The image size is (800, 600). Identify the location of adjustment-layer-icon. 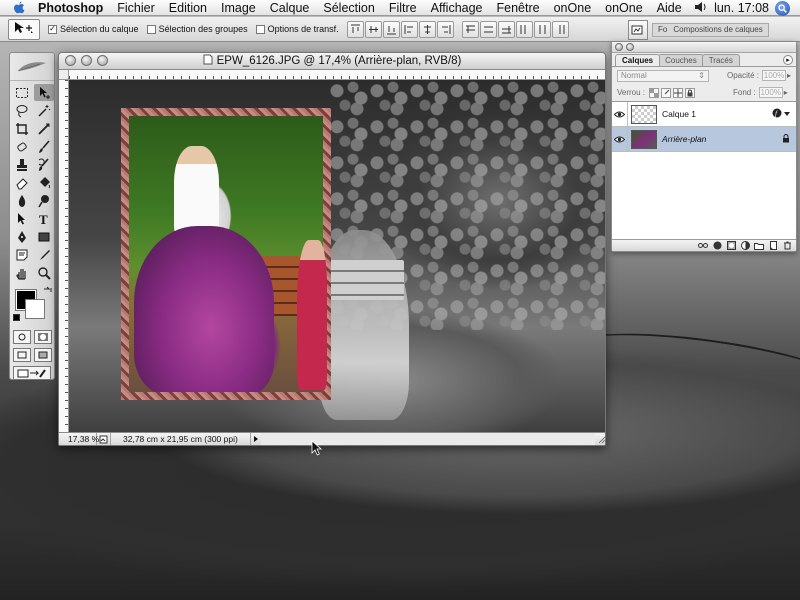
(745, 245).